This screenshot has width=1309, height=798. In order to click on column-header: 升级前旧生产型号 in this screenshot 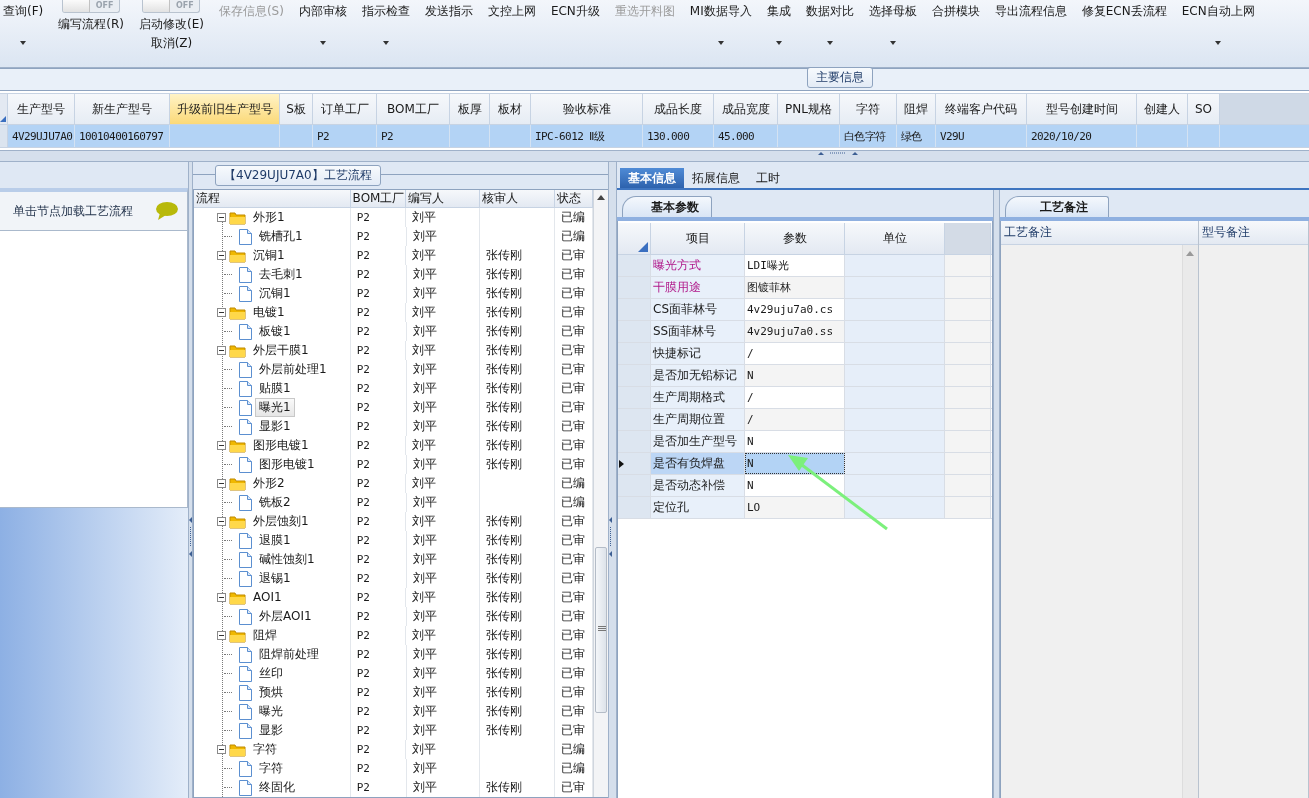, I will do `click(225, 109)`.